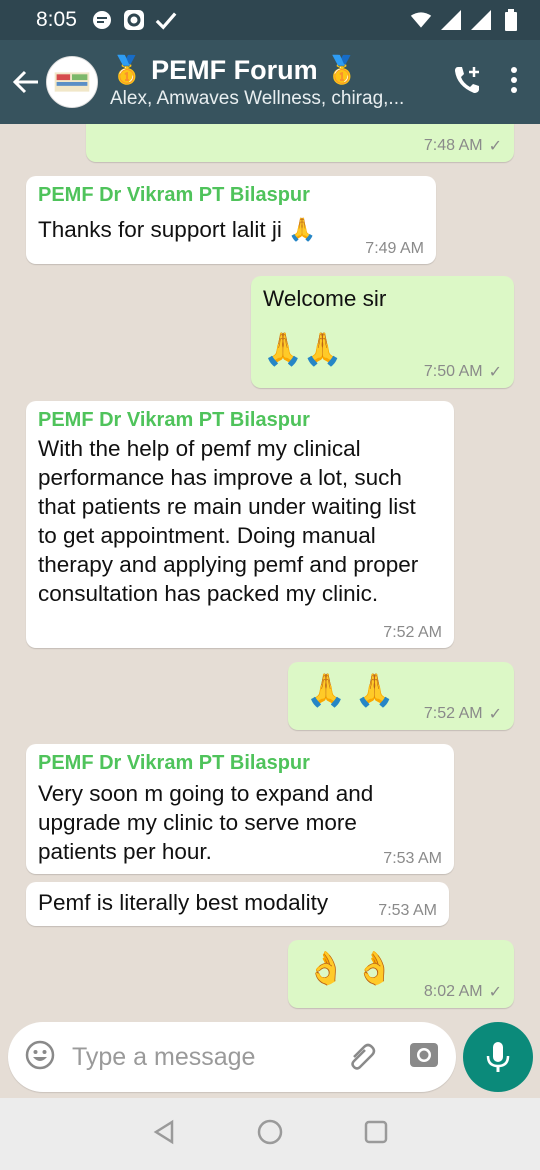 The height and width of the screenshot is (1170, 540). I want to click on message-bubble-out: 7:48 AM ✓, so click(300, 143).